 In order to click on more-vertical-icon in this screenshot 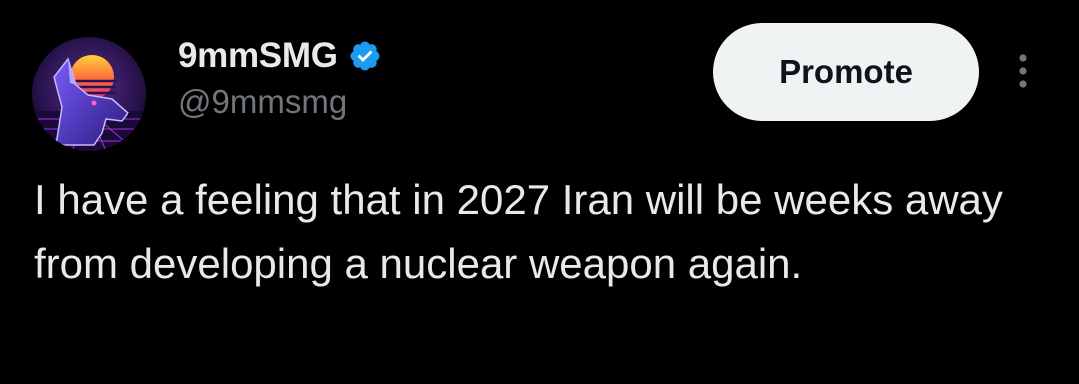, I will do `click(1023, 71)`.